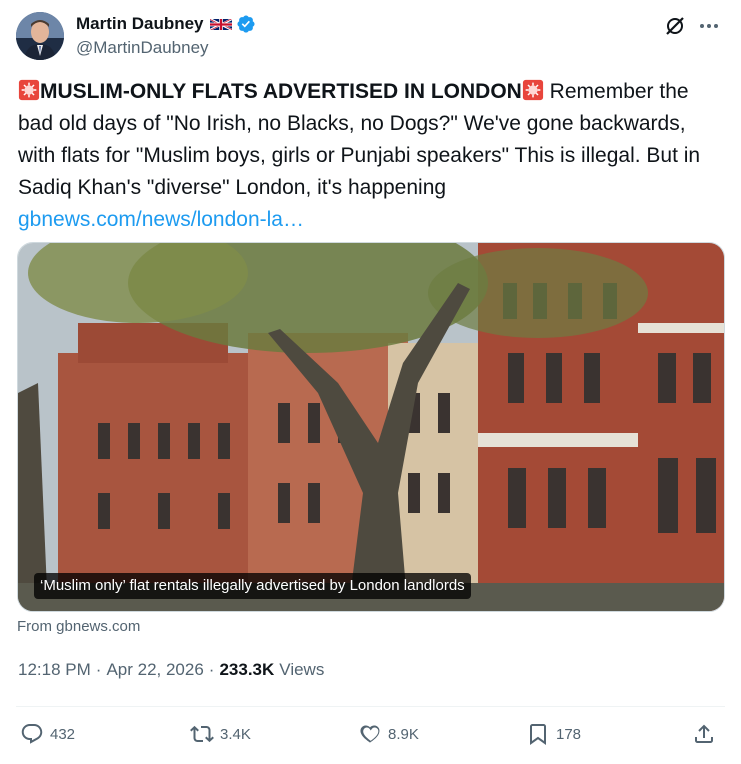 Image resolution: width=741 pixels, height=764 pixels. I want to click on avatar, so click(40, 36).